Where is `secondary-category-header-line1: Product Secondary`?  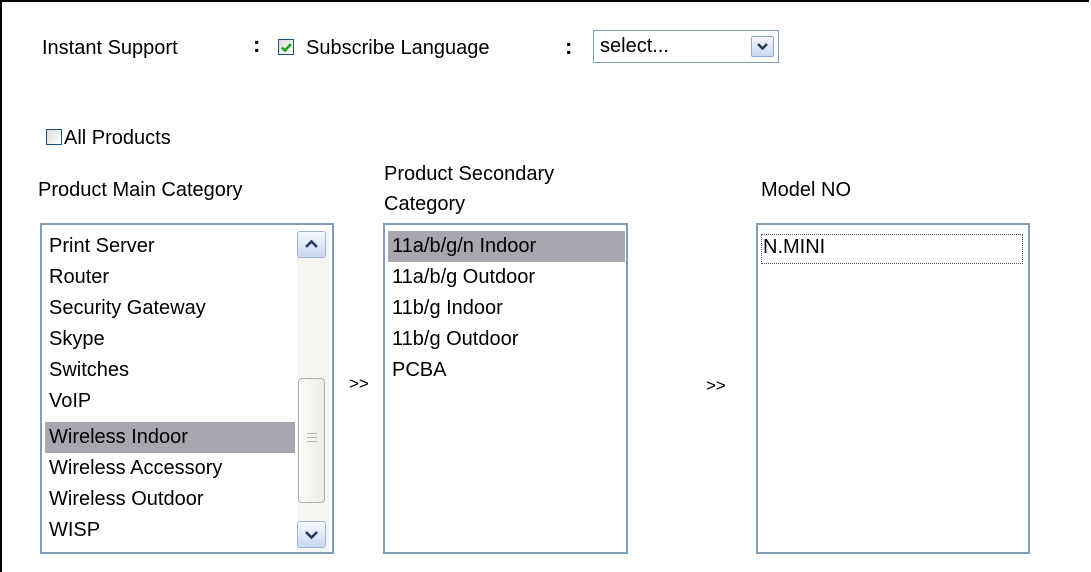 secondary-category-header-line1: Product Secondary is located at coordinates (469, 174).